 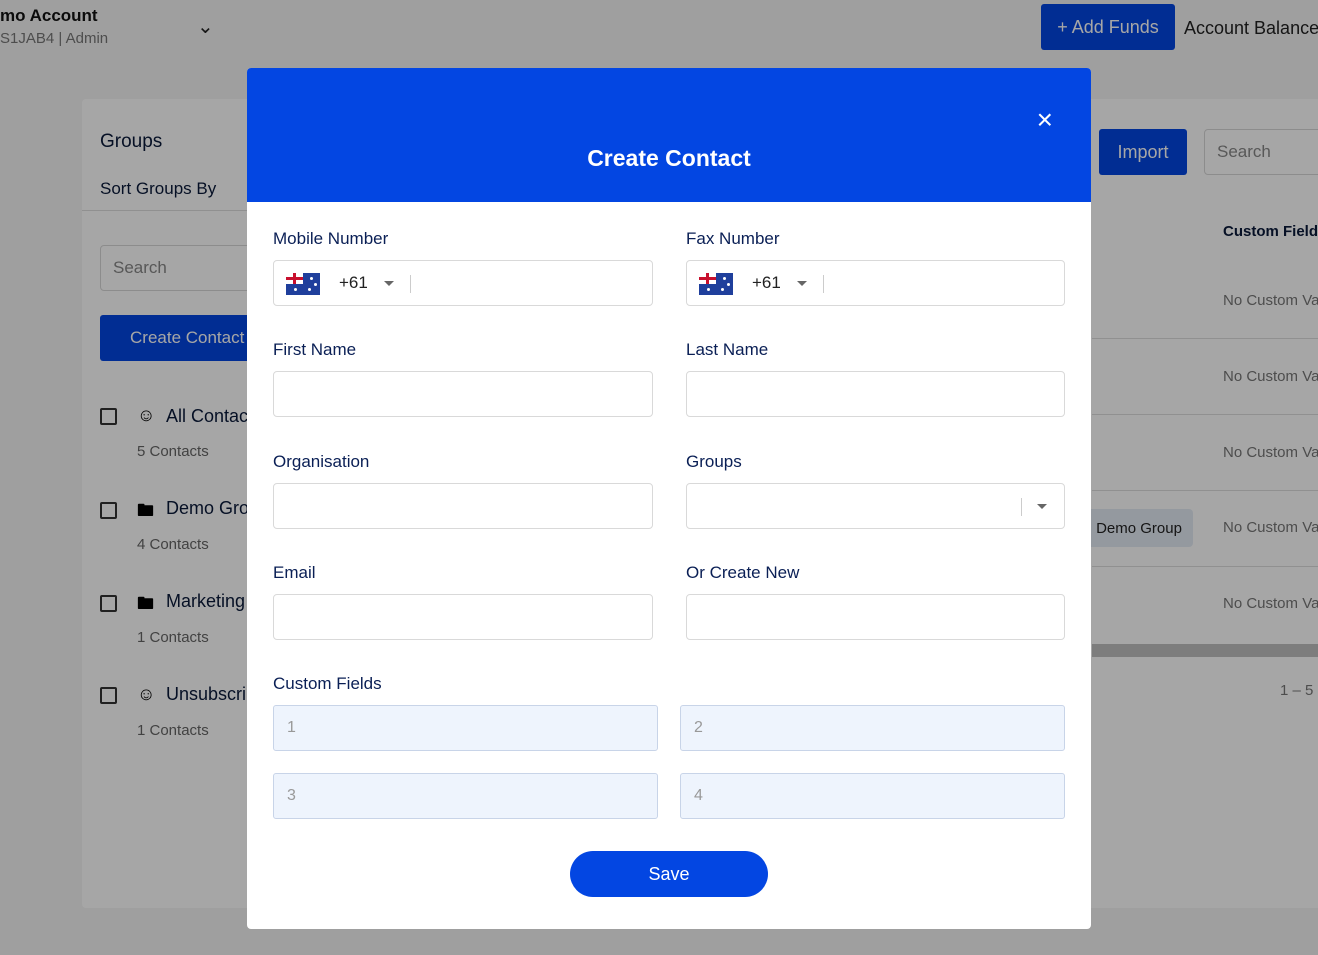 I want to click on create-new-group-input, so click(x=875, y=617).